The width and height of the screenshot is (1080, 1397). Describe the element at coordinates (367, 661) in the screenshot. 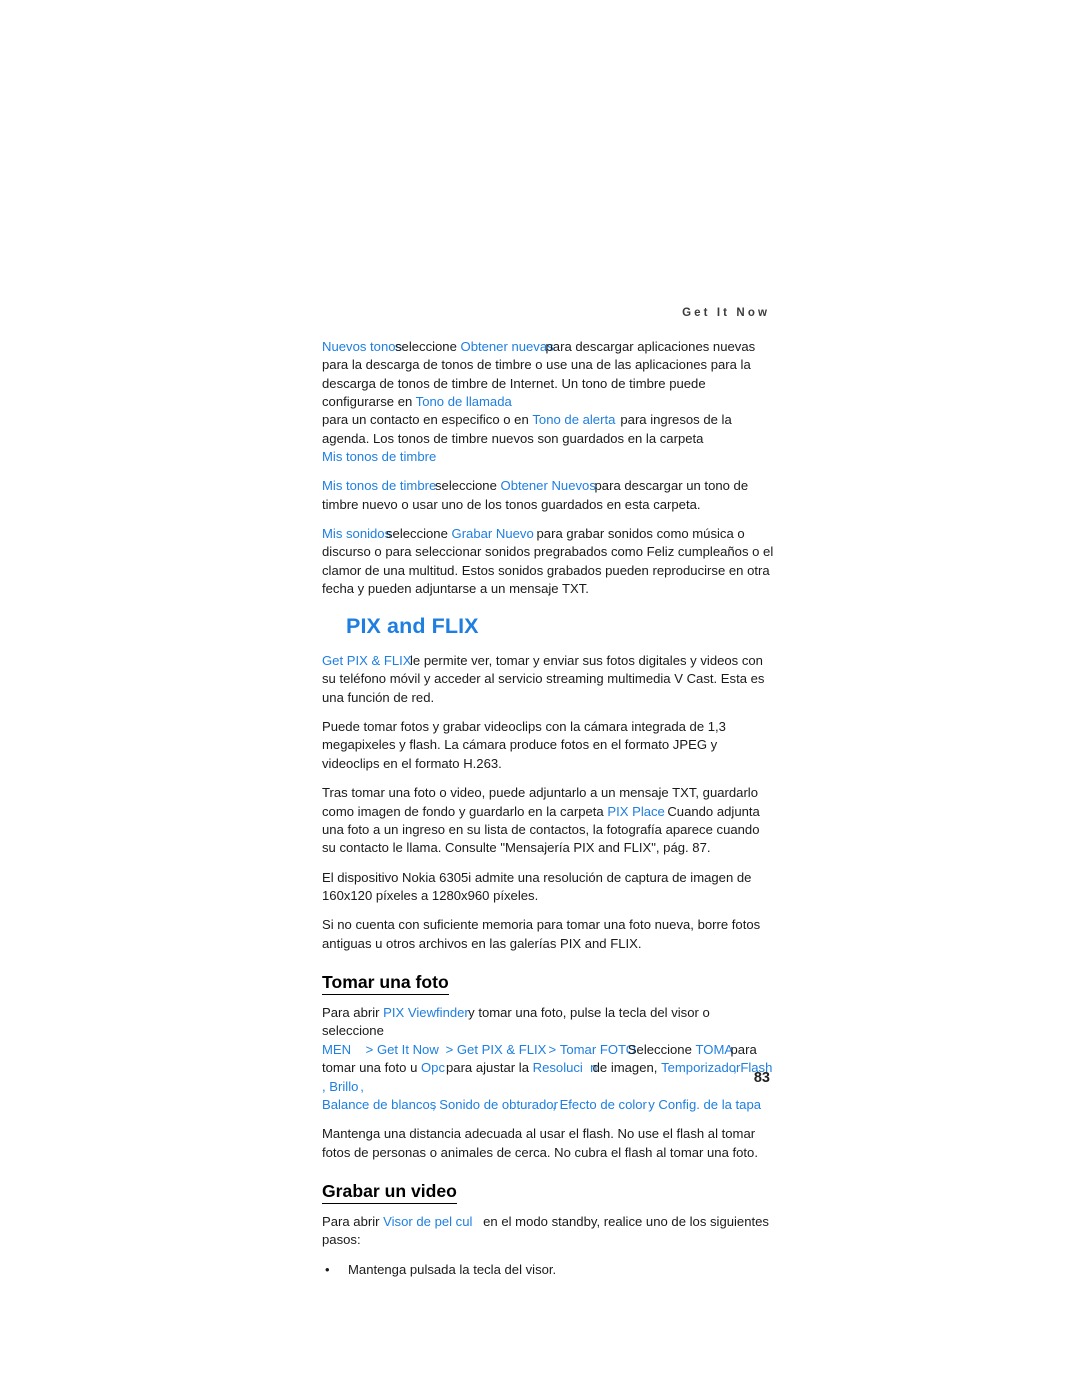

I see `term-get-pix-and-flix: Get PIX & FLIX` at that location.